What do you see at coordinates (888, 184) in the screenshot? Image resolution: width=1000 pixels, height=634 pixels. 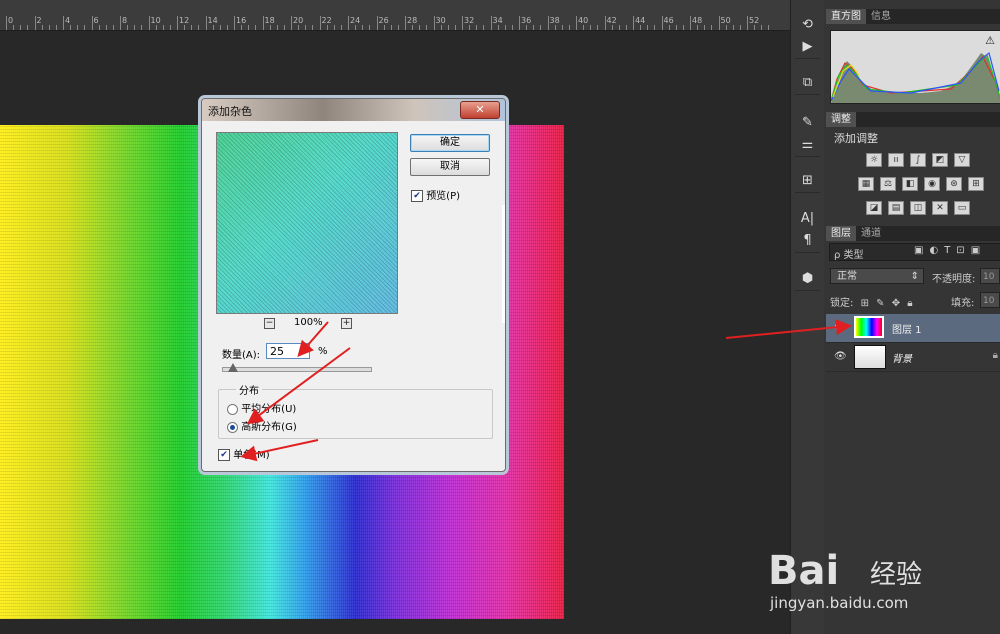 I see `color-balance-icon: ⚖` at bounding box center [888, 184].